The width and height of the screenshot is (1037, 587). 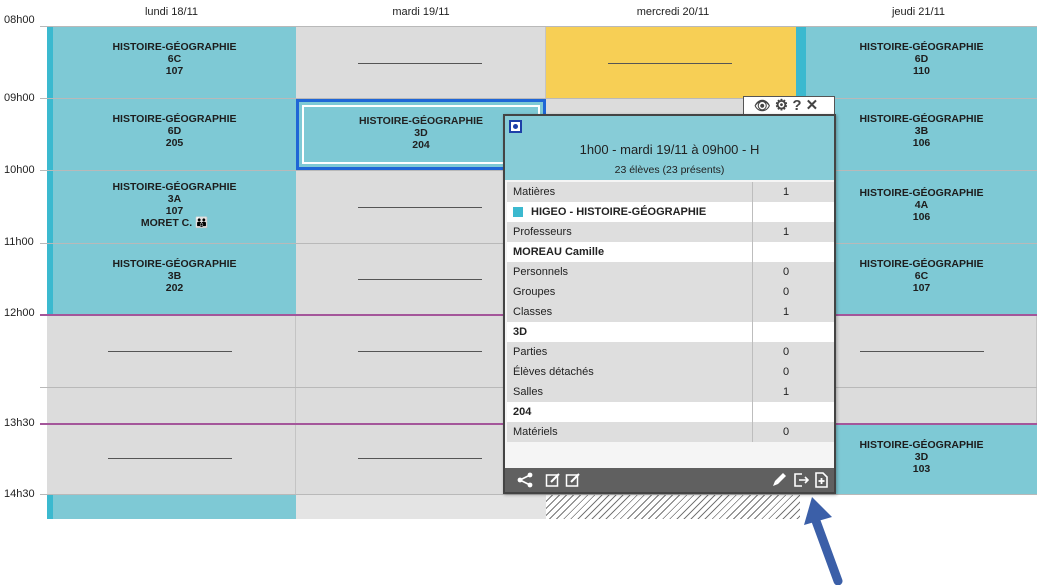 I want to click on course-card: HISTOIRE-GÉOGRAPHIE 6D 205, so click(x=171, y=134).